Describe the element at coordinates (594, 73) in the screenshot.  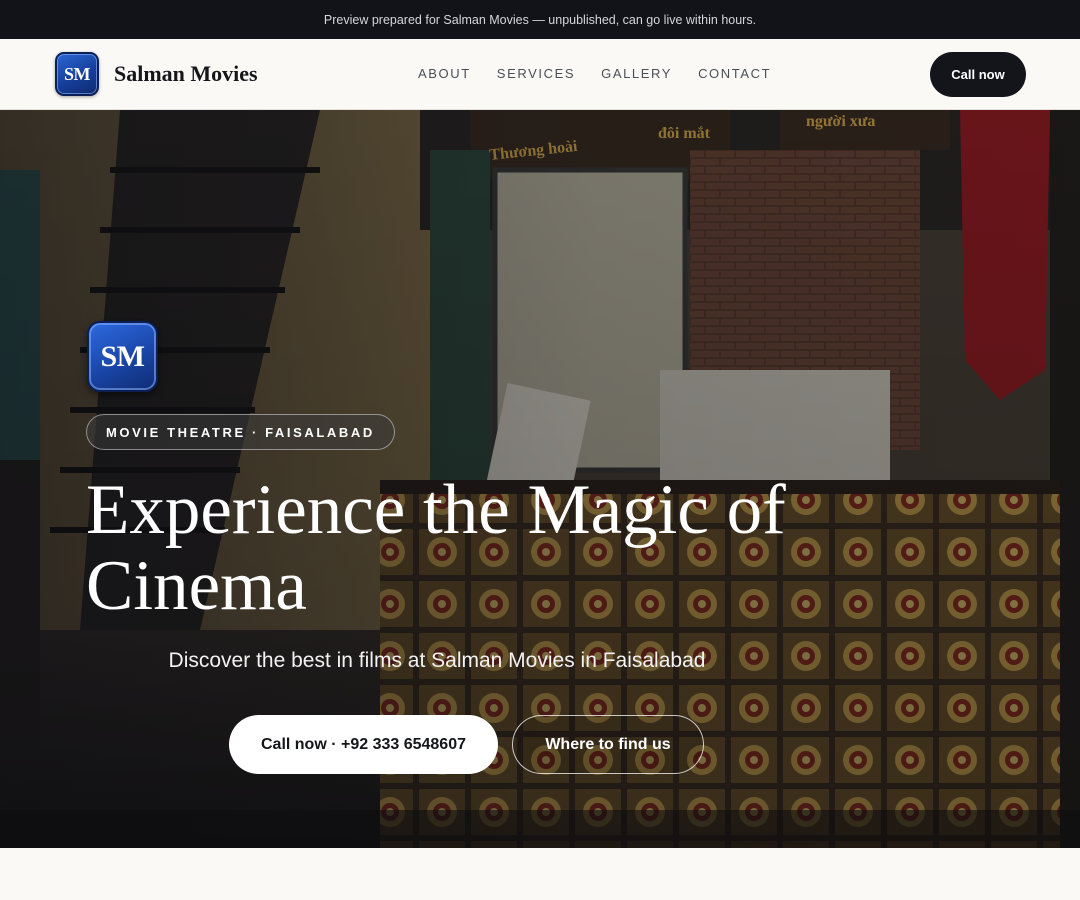
I see `main-nav: ABOUT SERVICES GALLERY CONTACT` at that location.